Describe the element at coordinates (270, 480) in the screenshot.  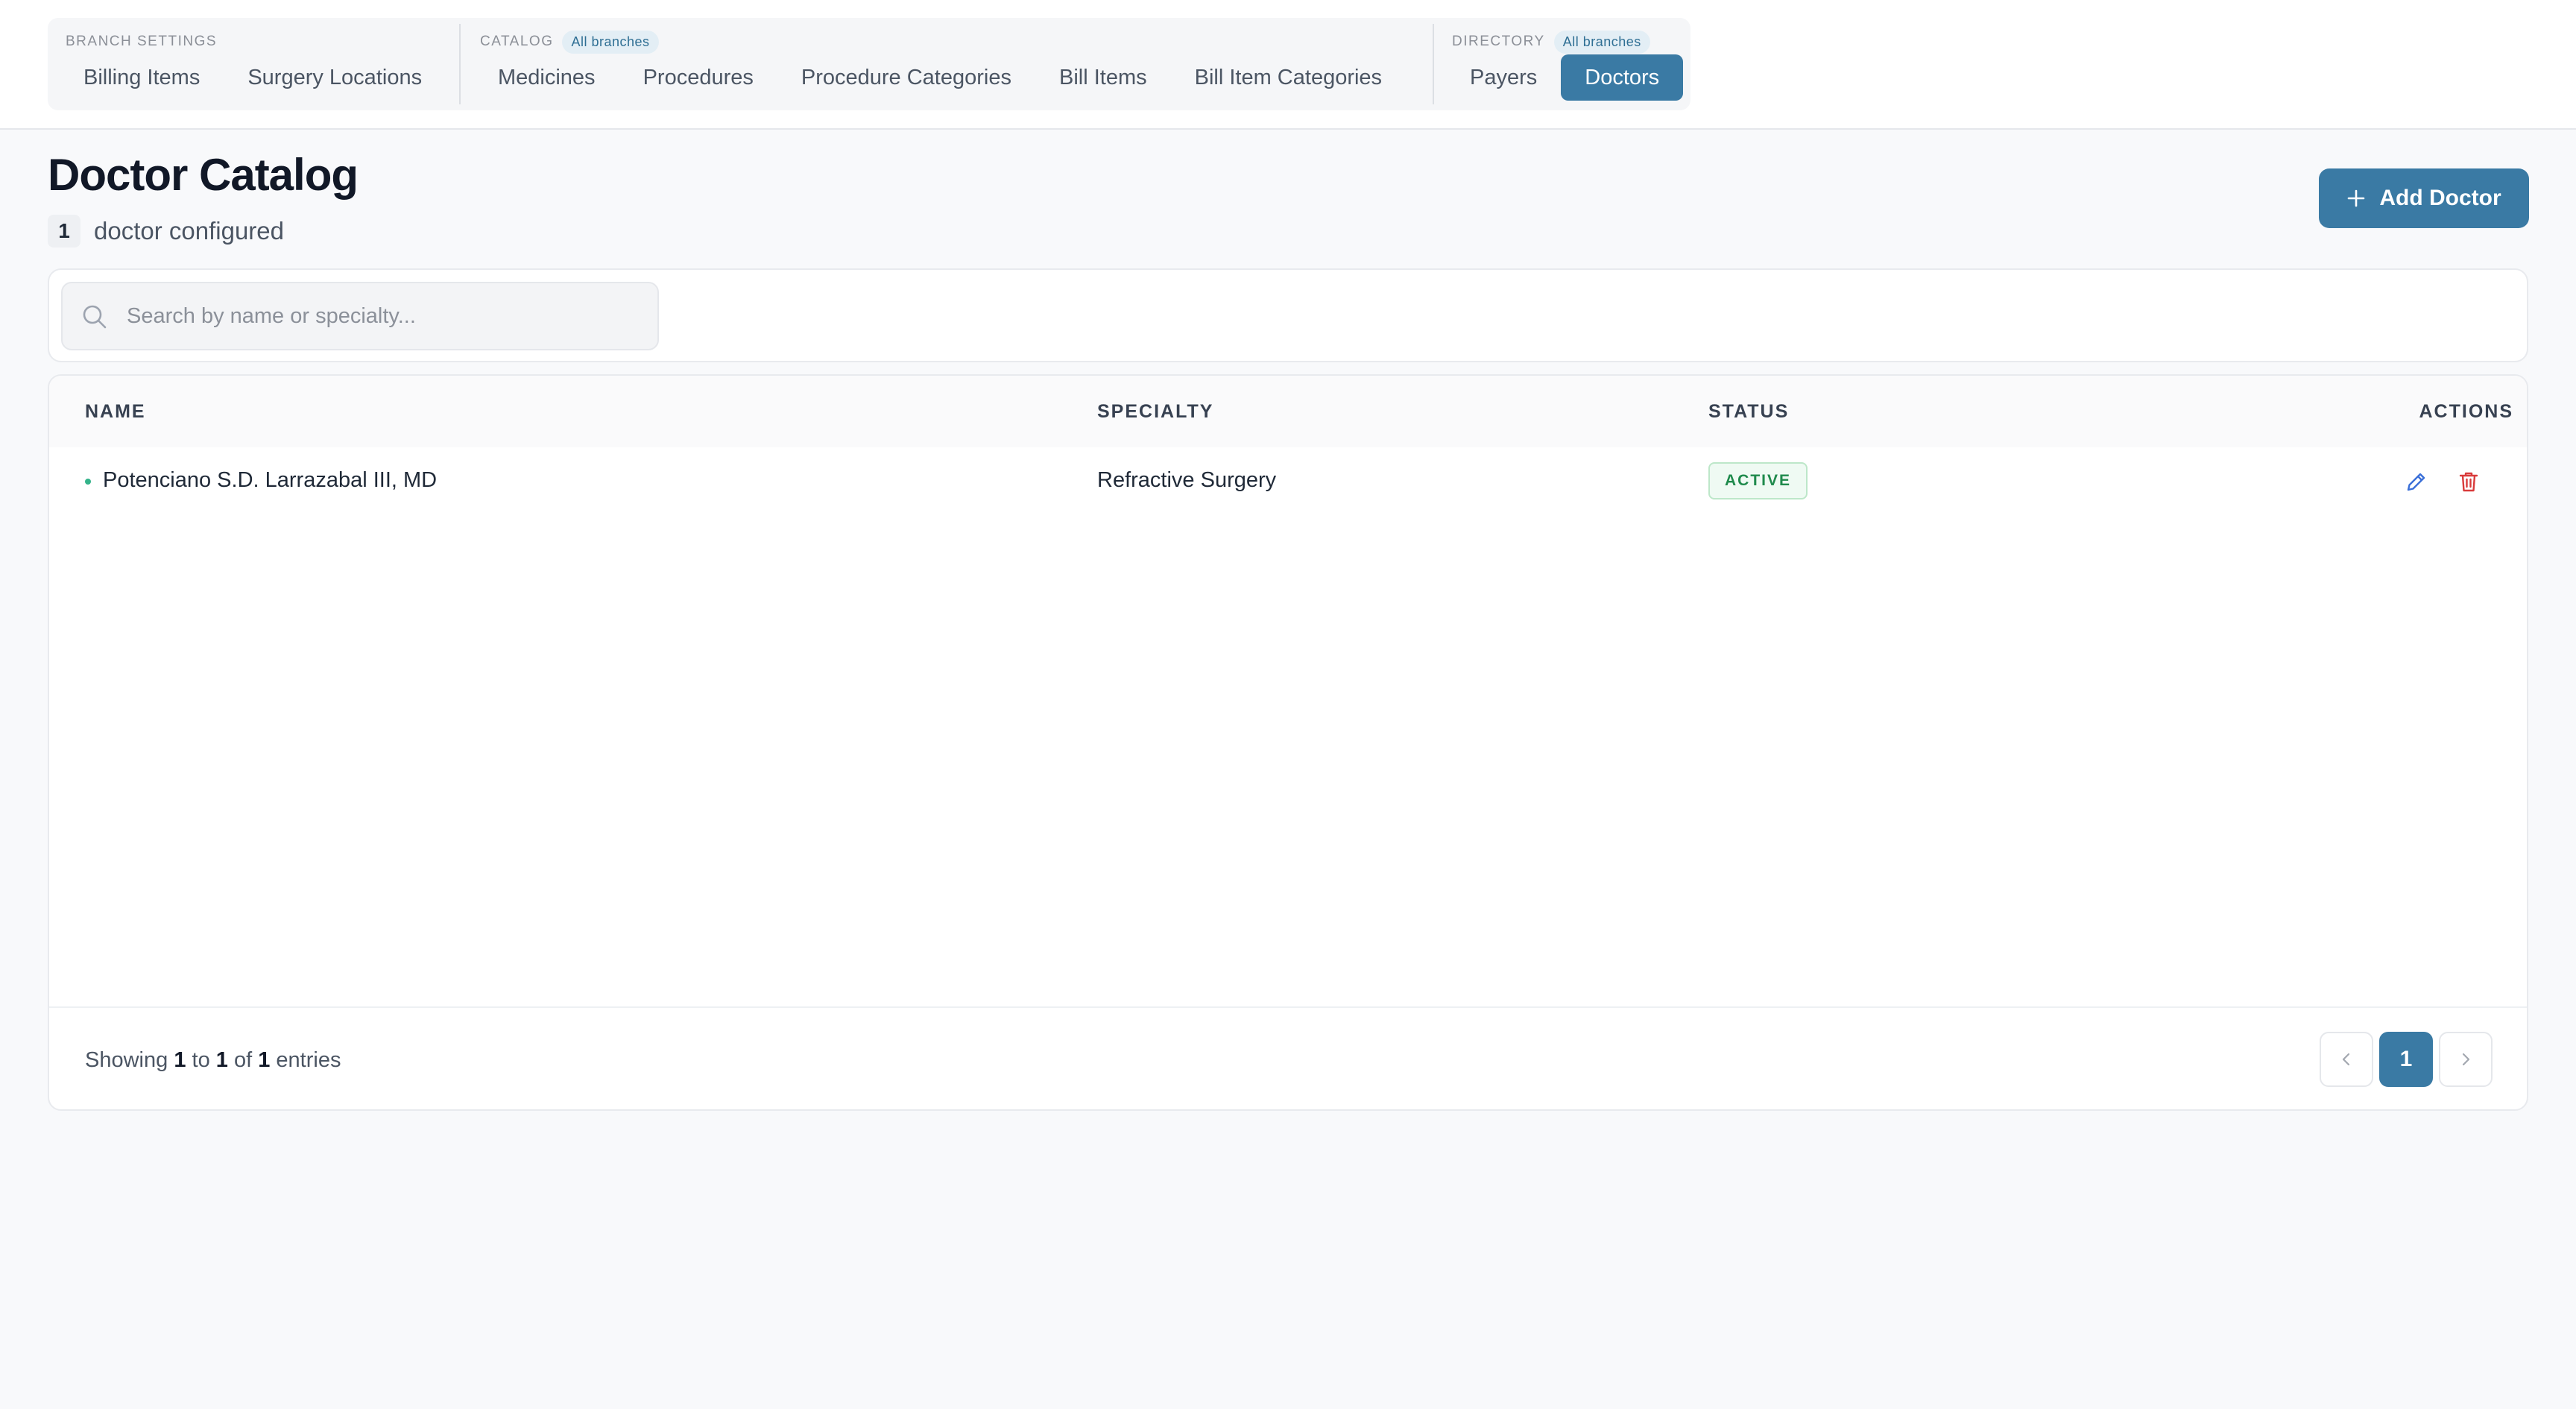
I see `doctor-name: Potenciano S.D. Larrazabal III, MD` at that location.